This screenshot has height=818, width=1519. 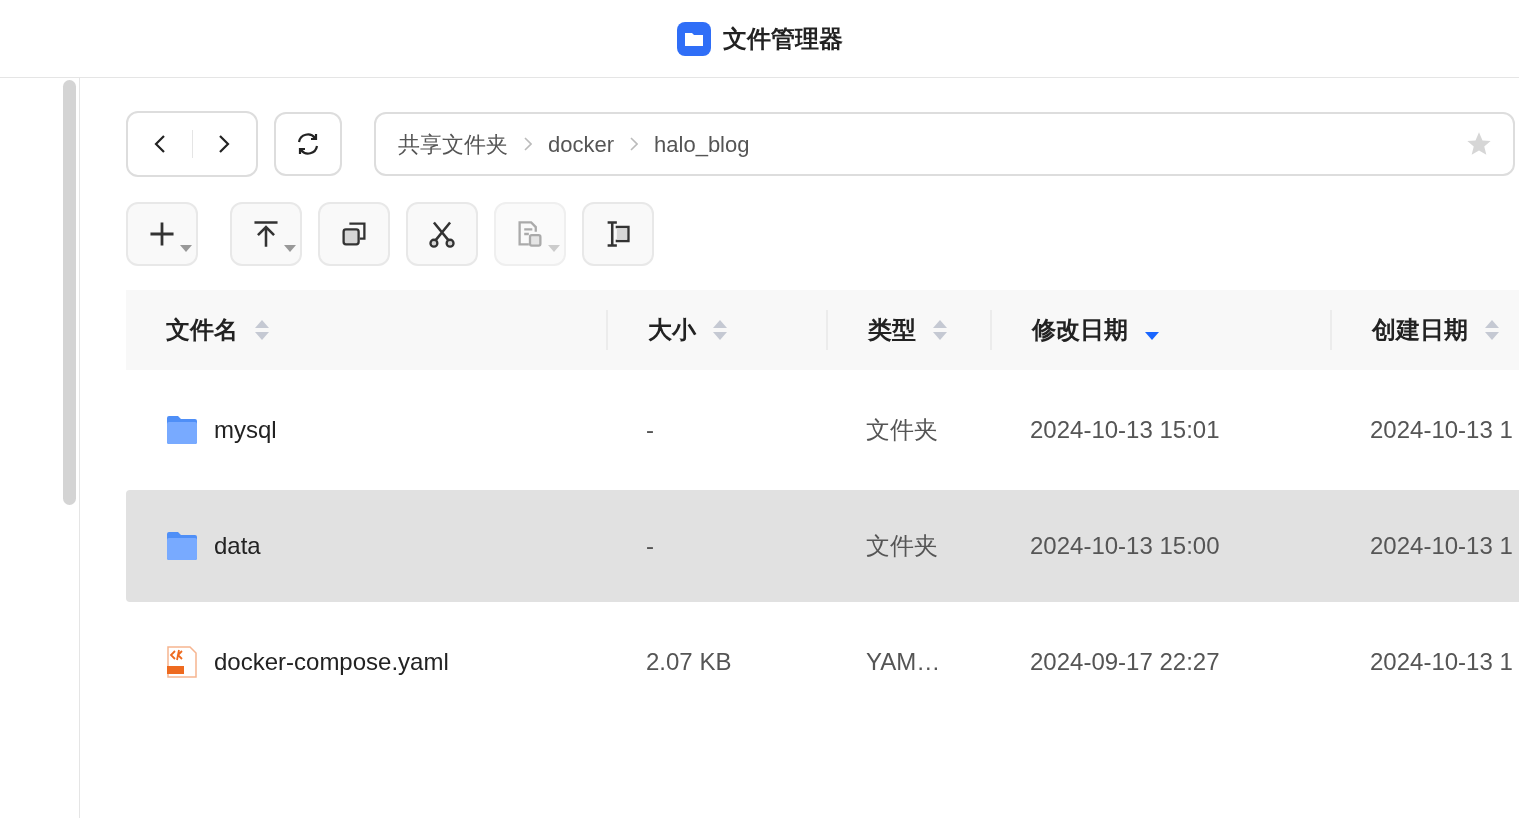 I want to click on window-title: 文件管理器, so click(x=782, y=38).